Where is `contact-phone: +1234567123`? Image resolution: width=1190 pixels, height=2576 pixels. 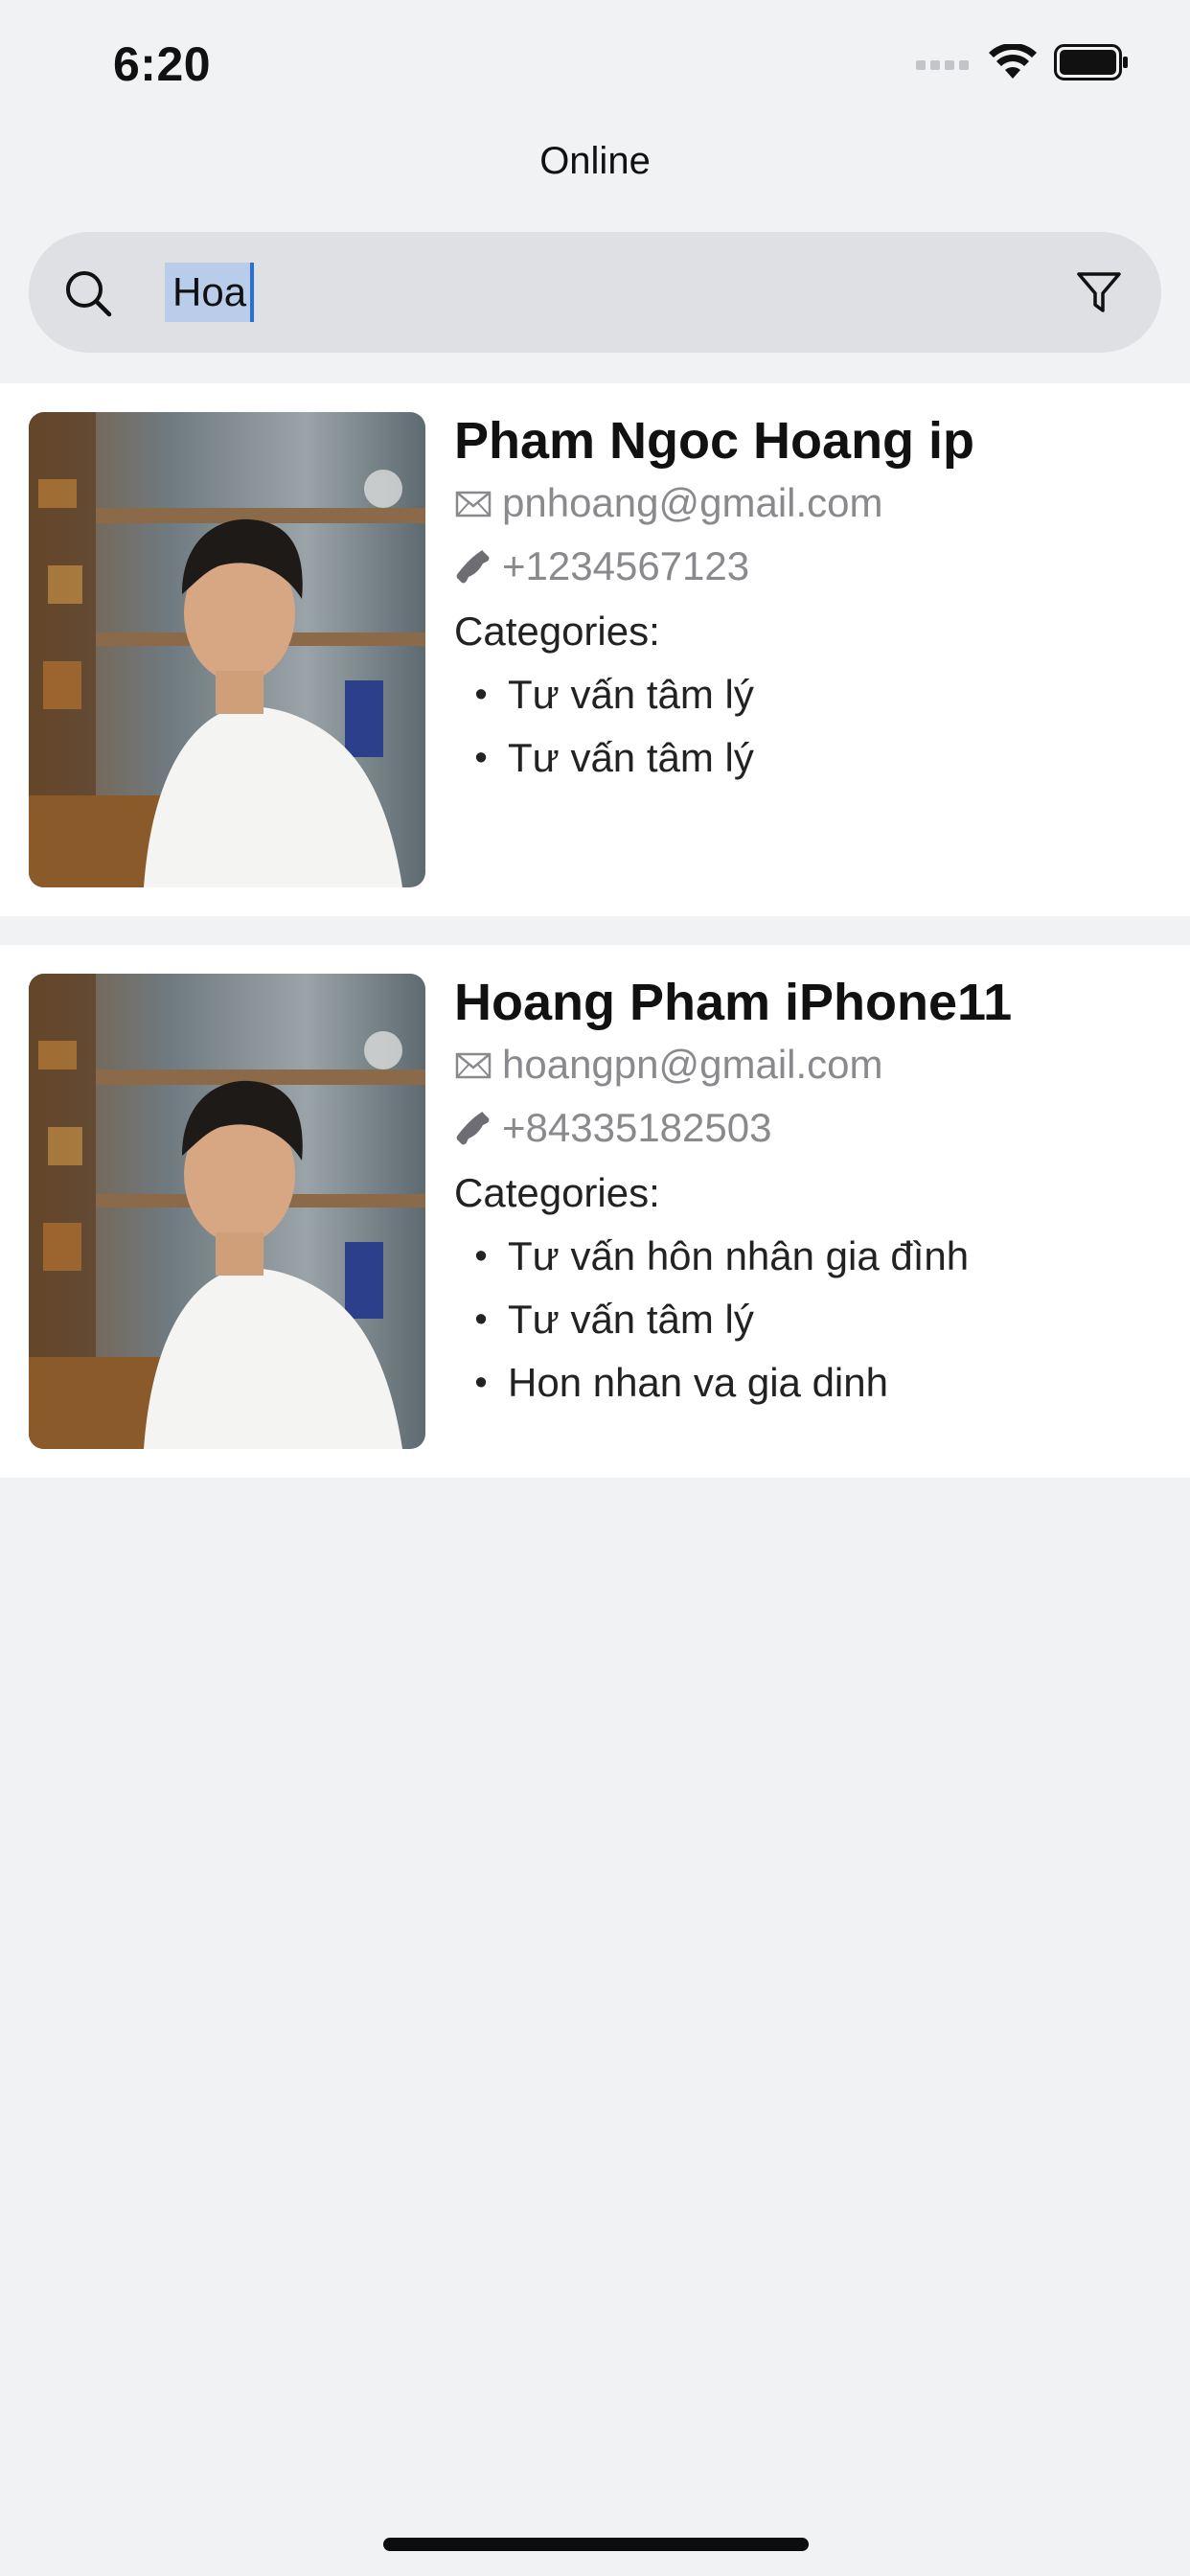 contact-phone: +1234567123 is located at coordinates (625, 566).